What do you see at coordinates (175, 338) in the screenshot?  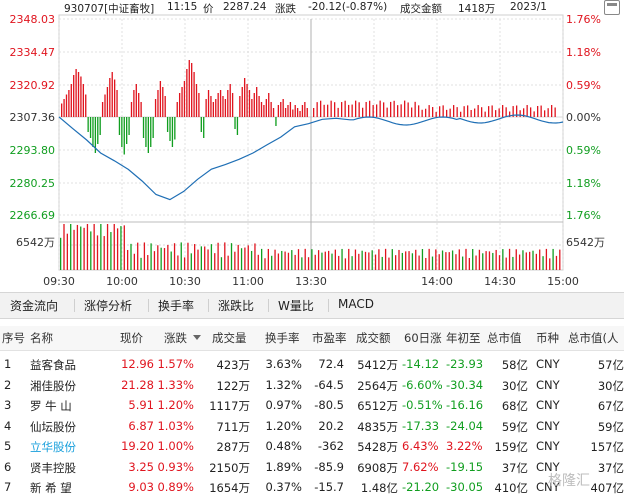 I see `col-header-change: 涨跌` at bounding box center [175, 338].